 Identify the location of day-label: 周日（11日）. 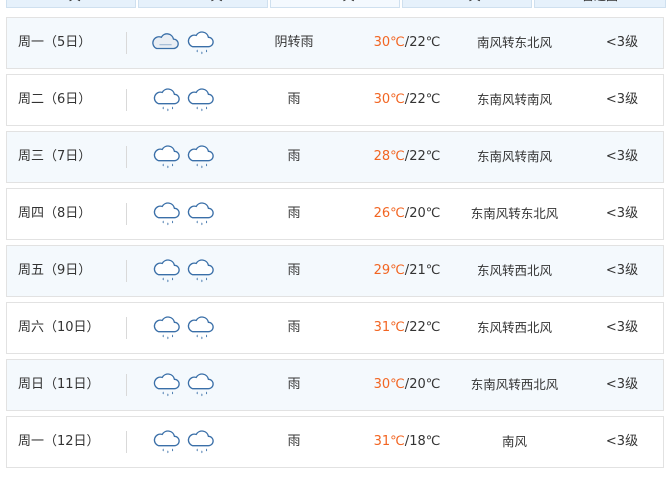
(59, 384).